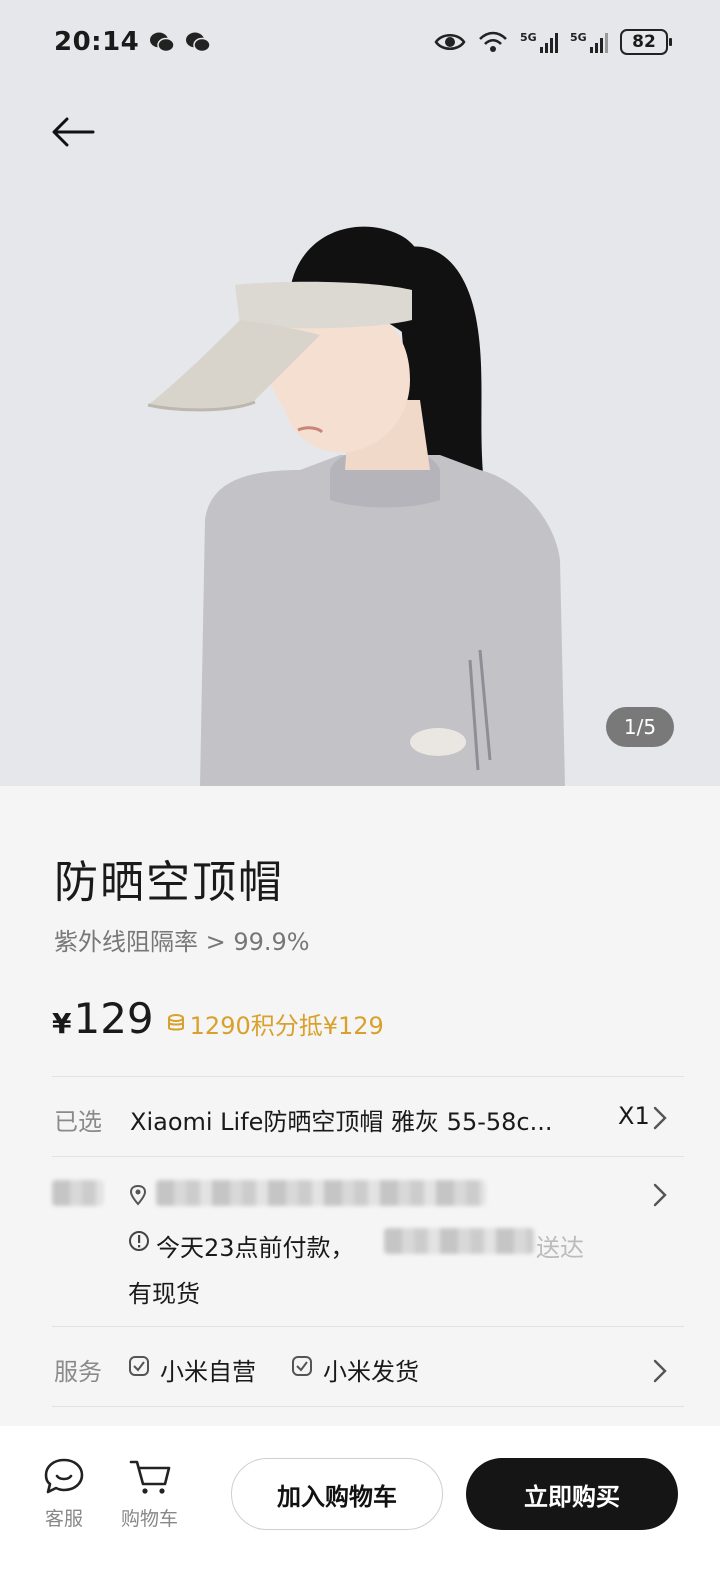  I want to click on price-currency: ¥, so click(62, 1023).